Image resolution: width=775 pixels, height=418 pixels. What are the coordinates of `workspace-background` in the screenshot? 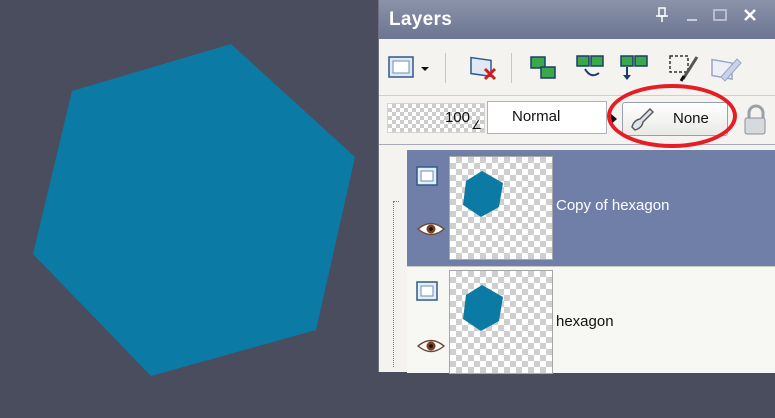 It's located at (576, 395).